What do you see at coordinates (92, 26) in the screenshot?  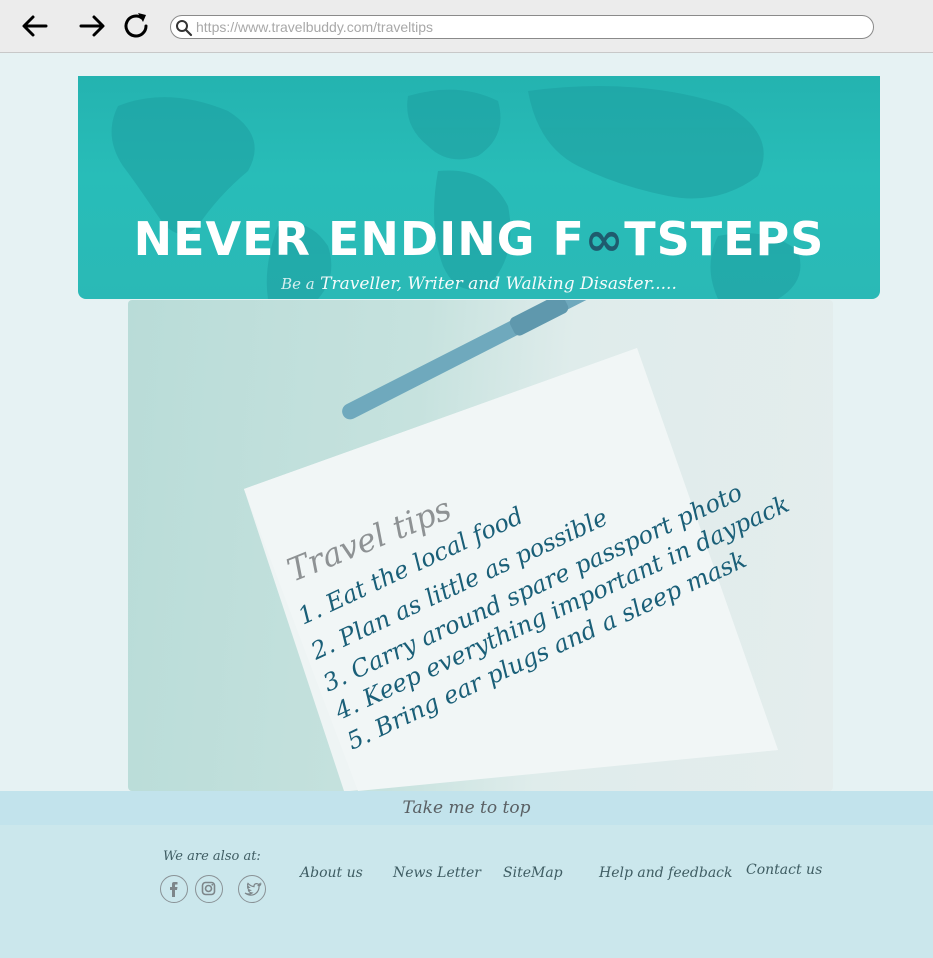 I see `forward-arrow-icon` at bounding box center [92, 26].